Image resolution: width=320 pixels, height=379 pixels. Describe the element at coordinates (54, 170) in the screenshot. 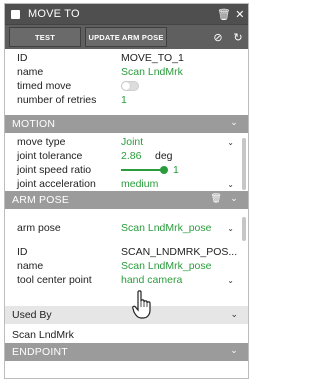

I see `joint-speed-ratio-label: joint speed ratio` at that location.